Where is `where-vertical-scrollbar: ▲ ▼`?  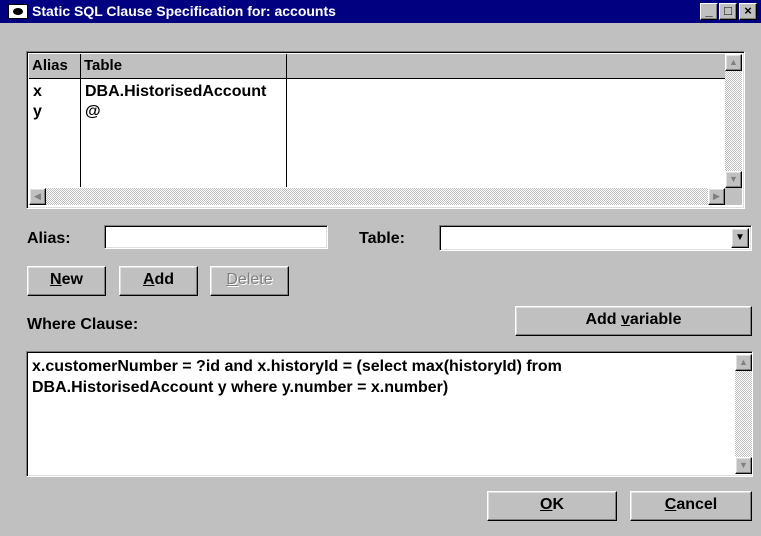
where-vertical-scrollbar: ▲ ▼ is located at coordinates (743, 414).